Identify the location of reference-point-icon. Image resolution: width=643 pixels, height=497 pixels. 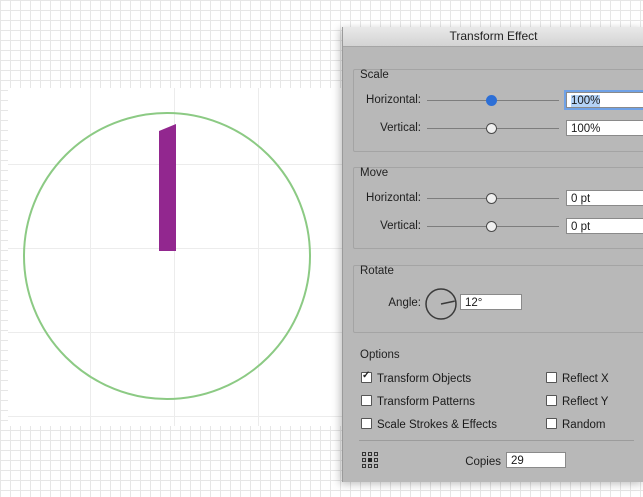
(370, 460).